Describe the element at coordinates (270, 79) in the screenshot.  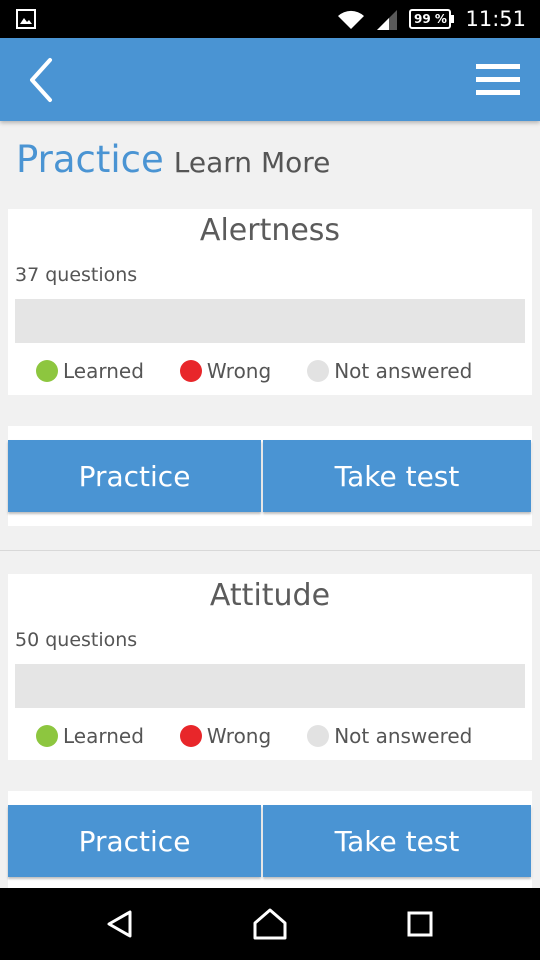
I see `app-bar` at that location.